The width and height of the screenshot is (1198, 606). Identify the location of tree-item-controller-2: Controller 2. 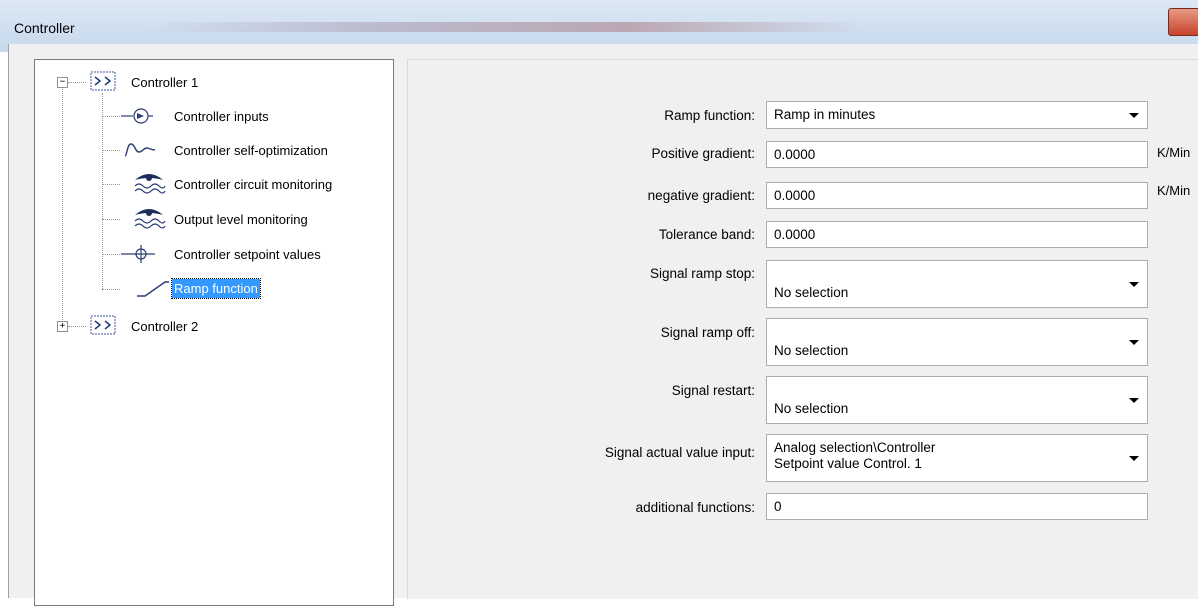
(164, 326).